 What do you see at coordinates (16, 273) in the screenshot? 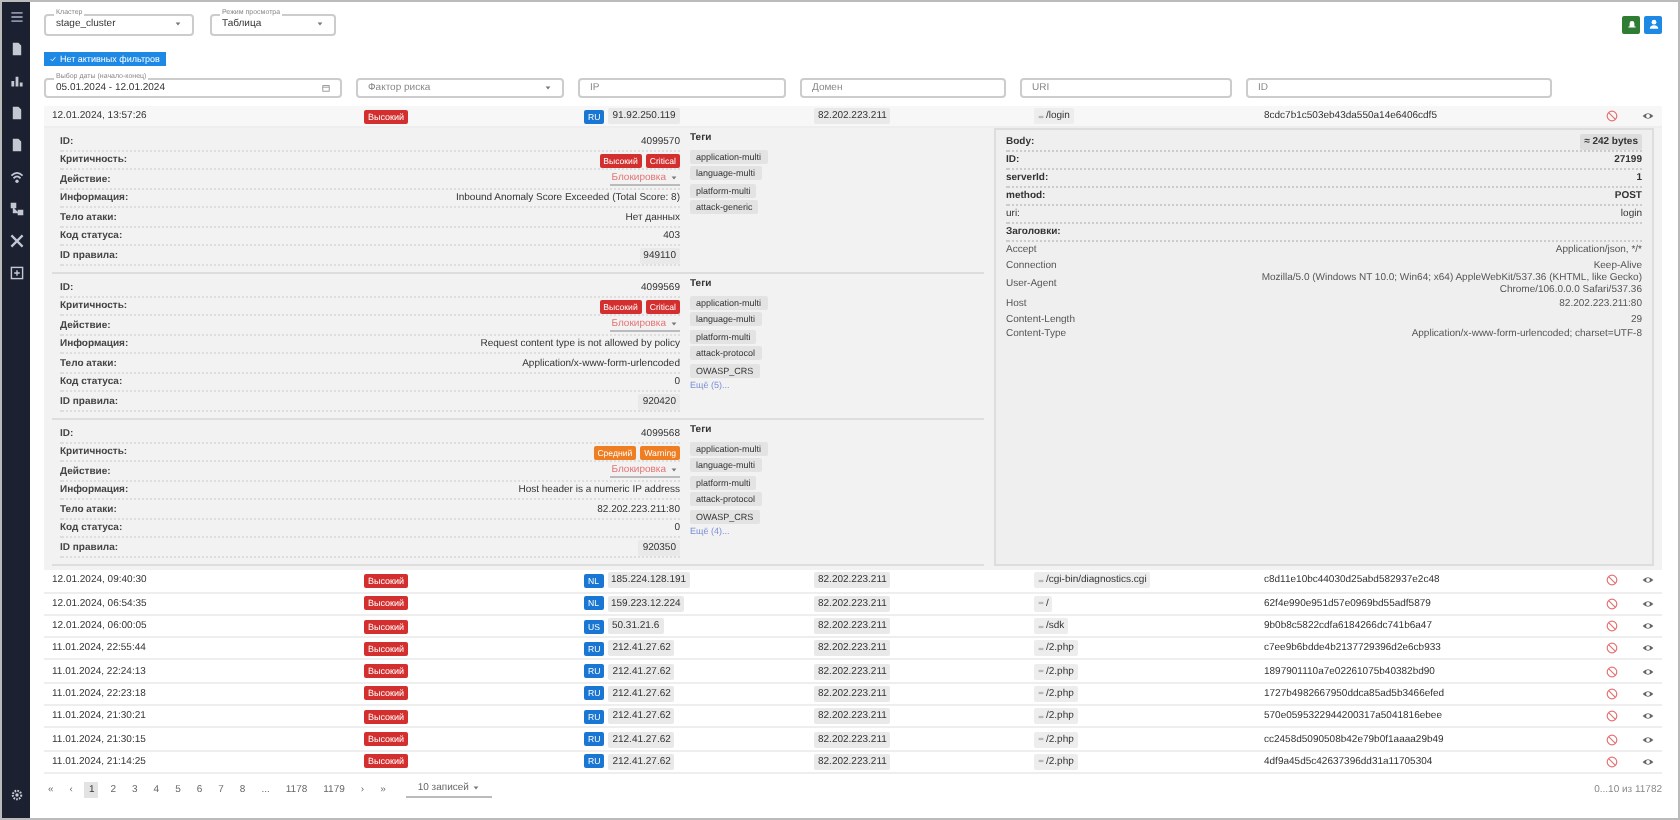
I see `plus-box-icon` at bounding box center [16, 273].